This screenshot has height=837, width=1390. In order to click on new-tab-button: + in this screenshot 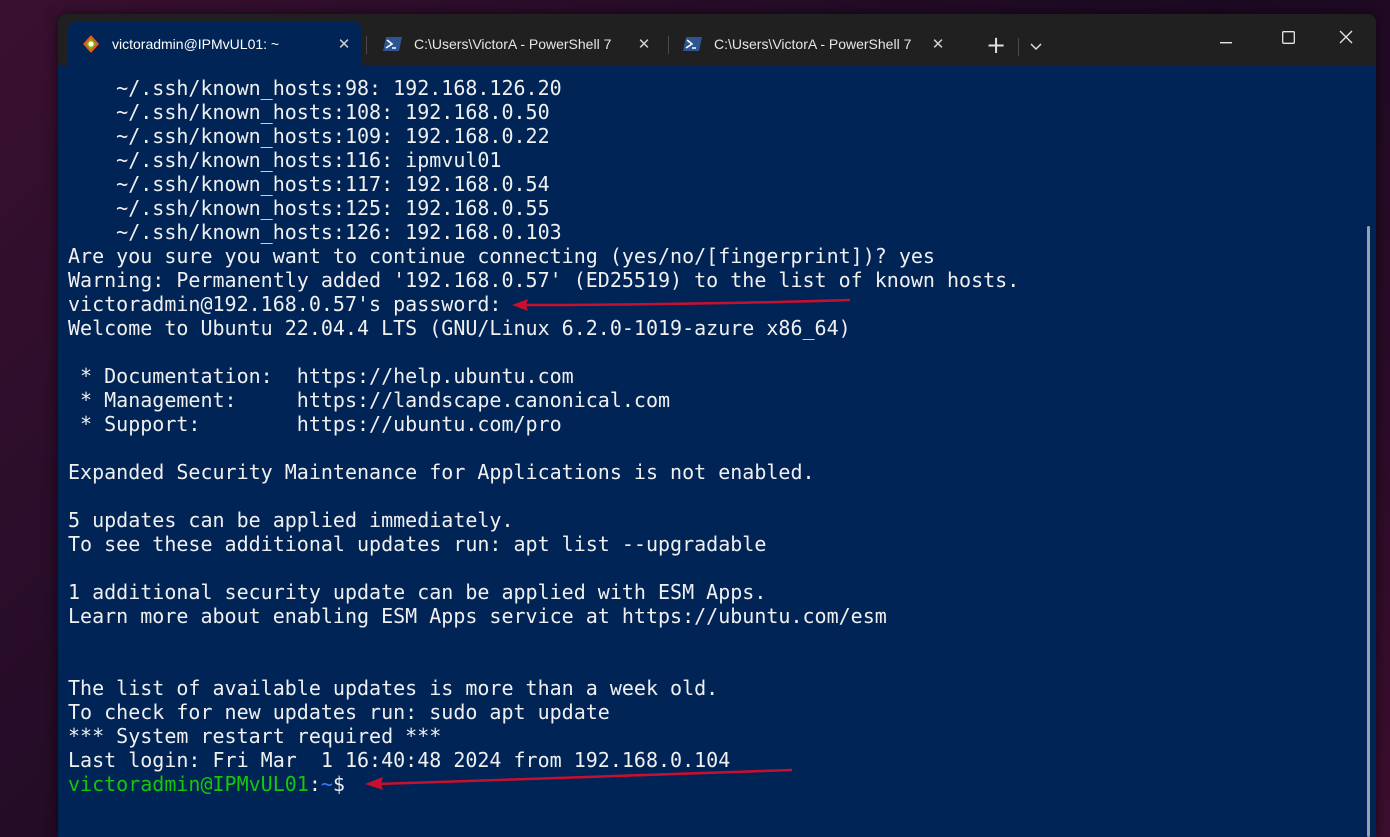, I will do `click(996, 45)`.